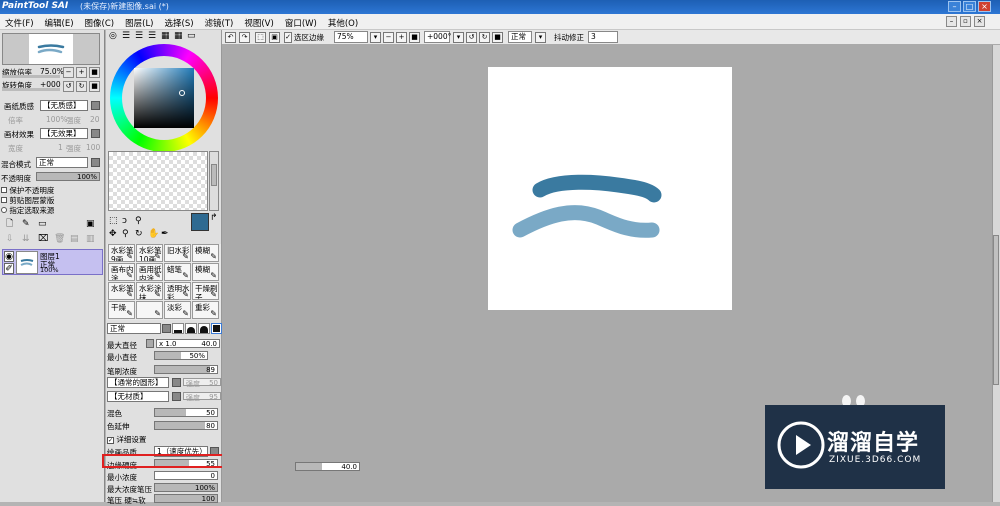 This screenshot has height=506, width=1000. Describe the element at coordinates (31, 76) in the screenshot. I see `zoom-slider` at that location.